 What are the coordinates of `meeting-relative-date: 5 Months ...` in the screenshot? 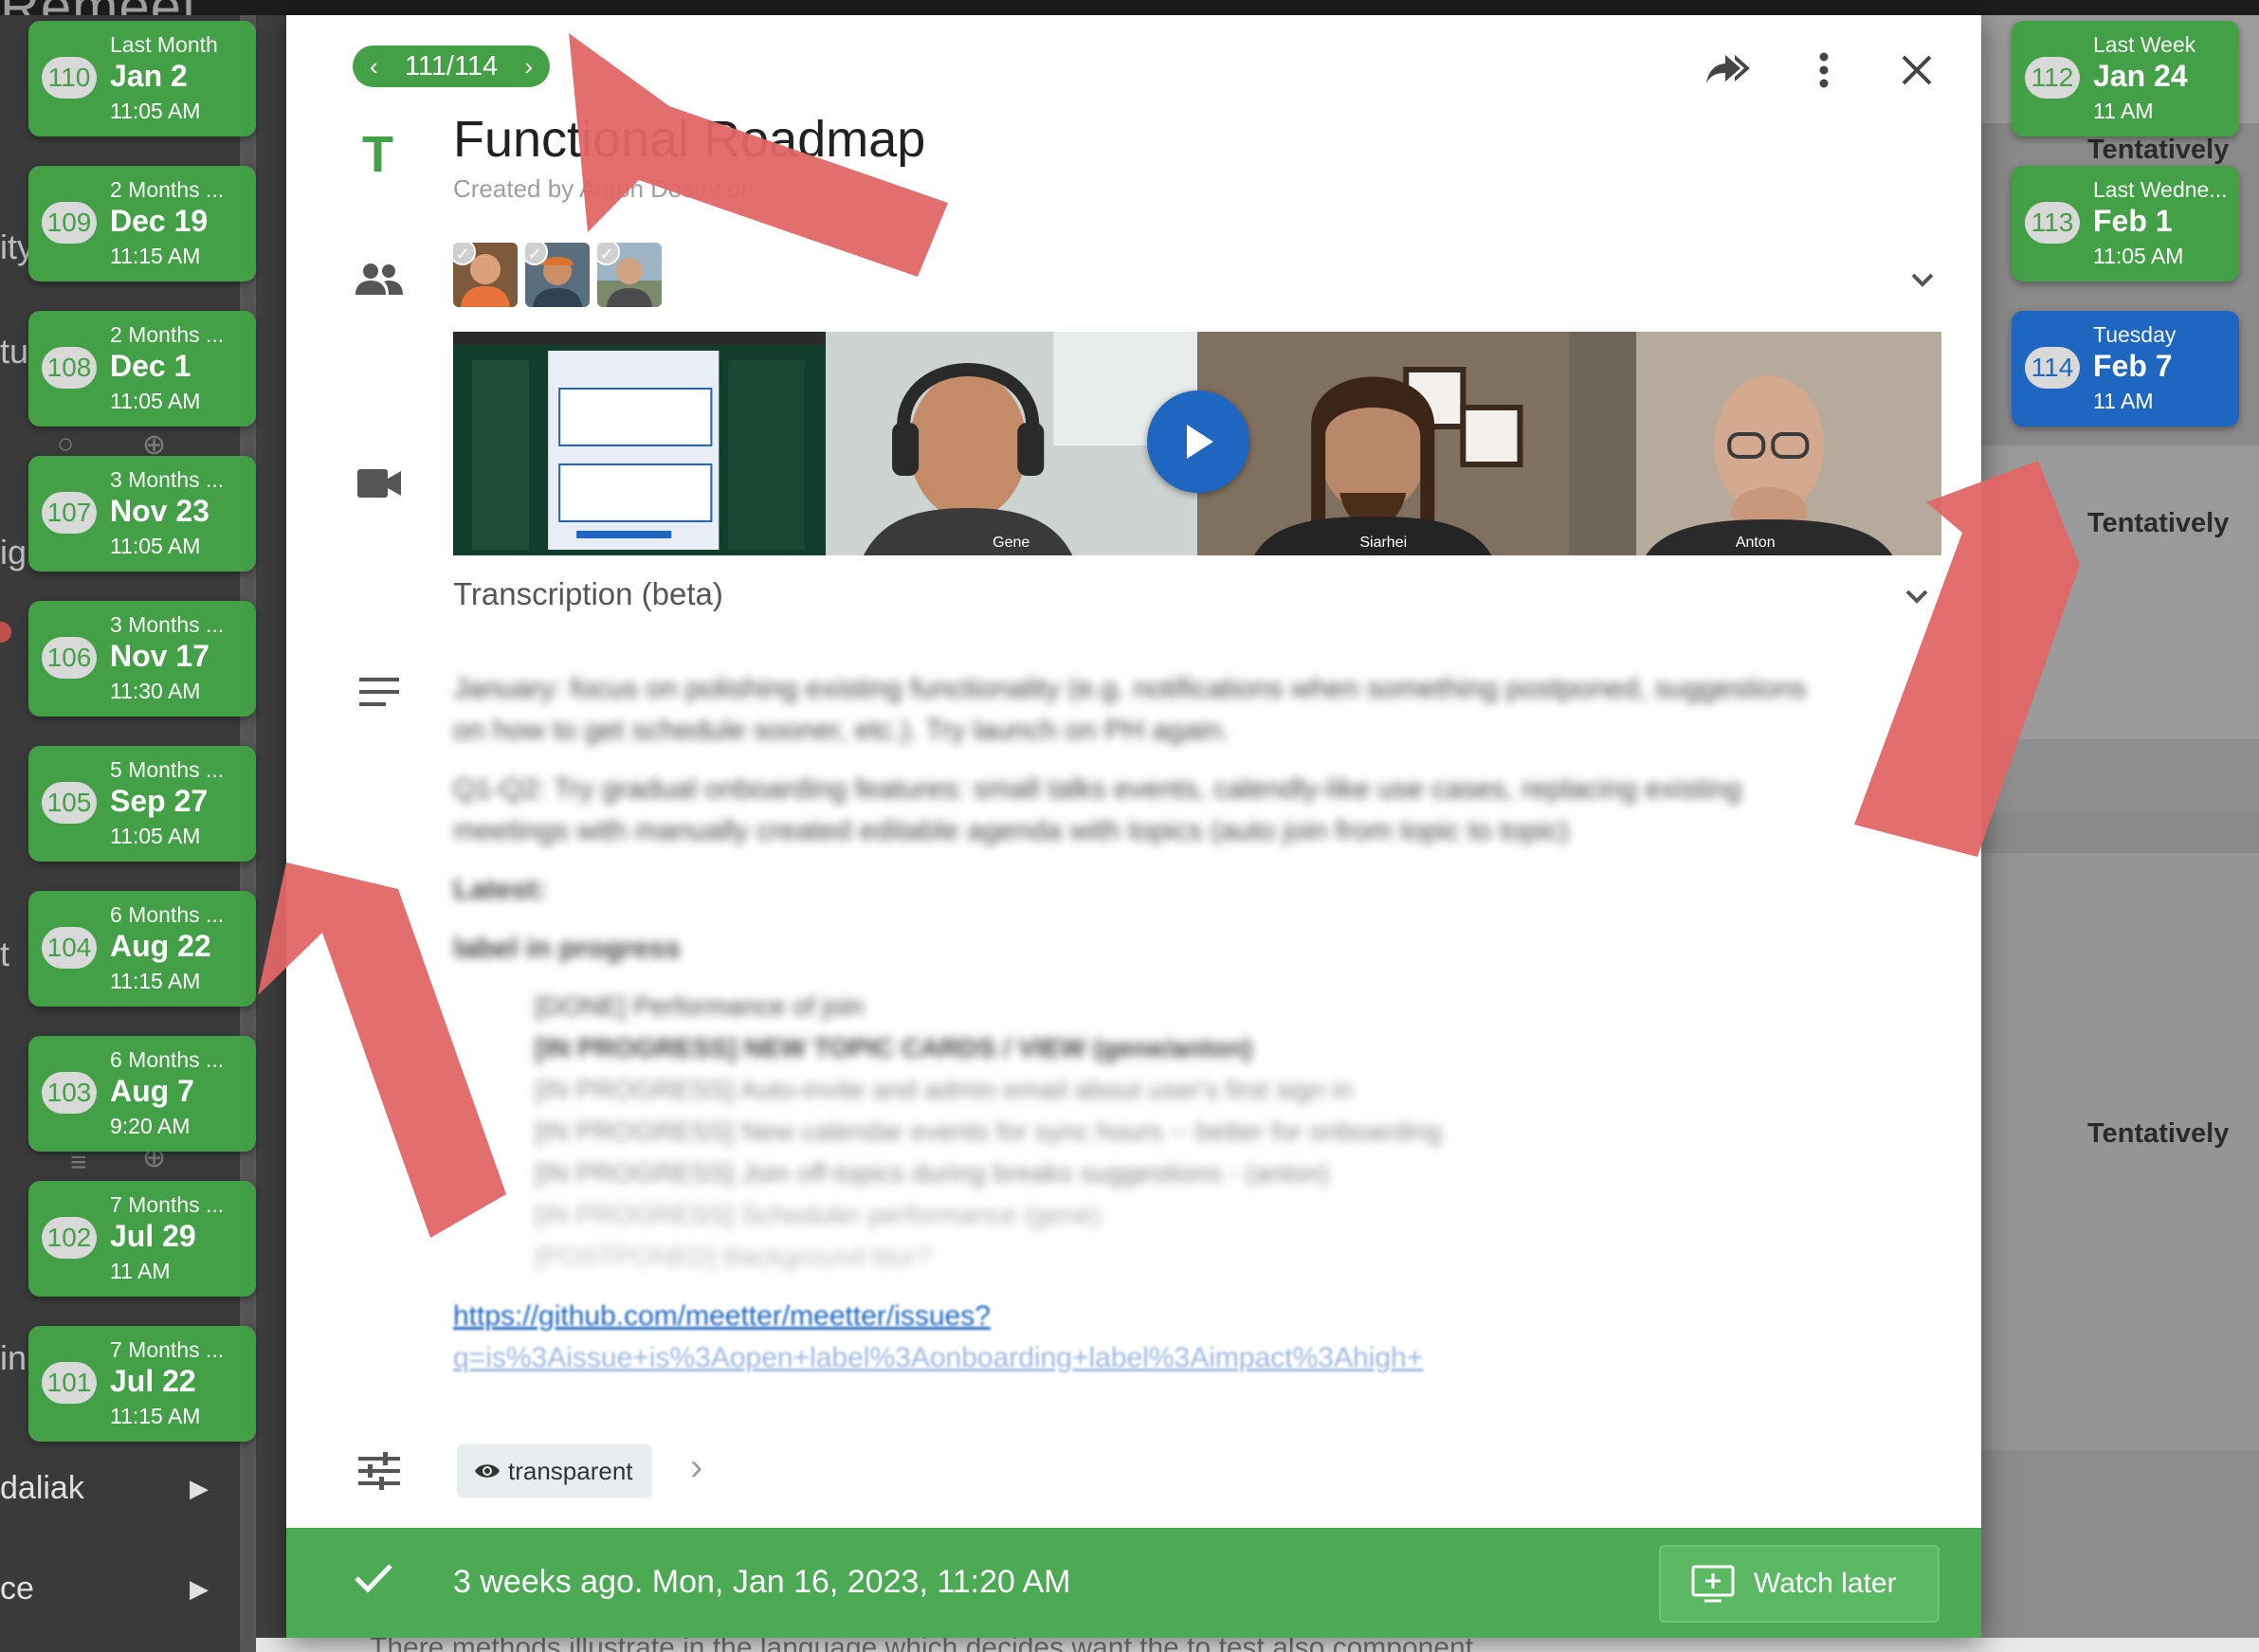 It's located at (167, 769).